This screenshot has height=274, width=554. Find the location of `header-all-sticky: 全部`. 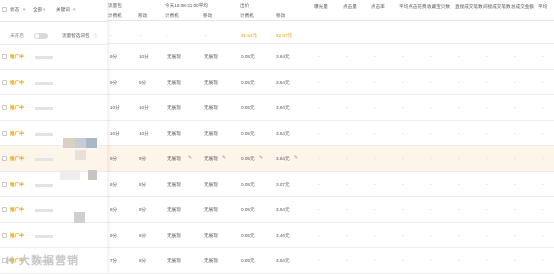

header-all-sticky: 全部 is located at coordinates (37, 10).